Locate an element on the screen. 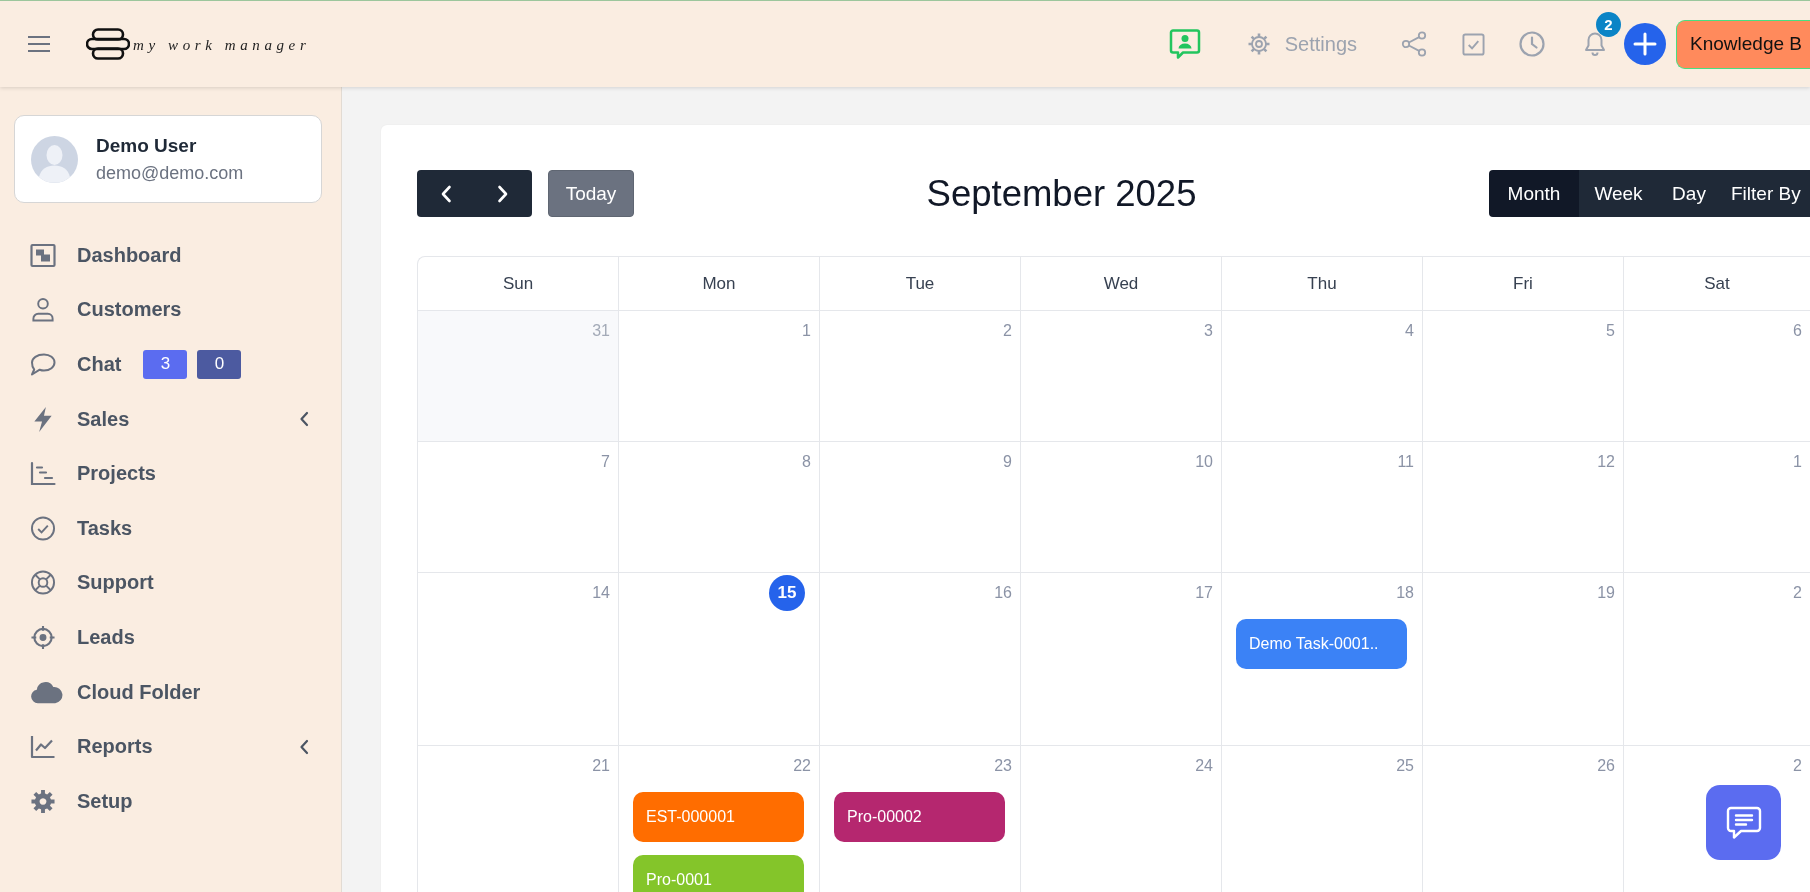 Image resolution: width=1810 pixels, height=892 pixels. day-number: 18 is located at coordinates (1405, 593).